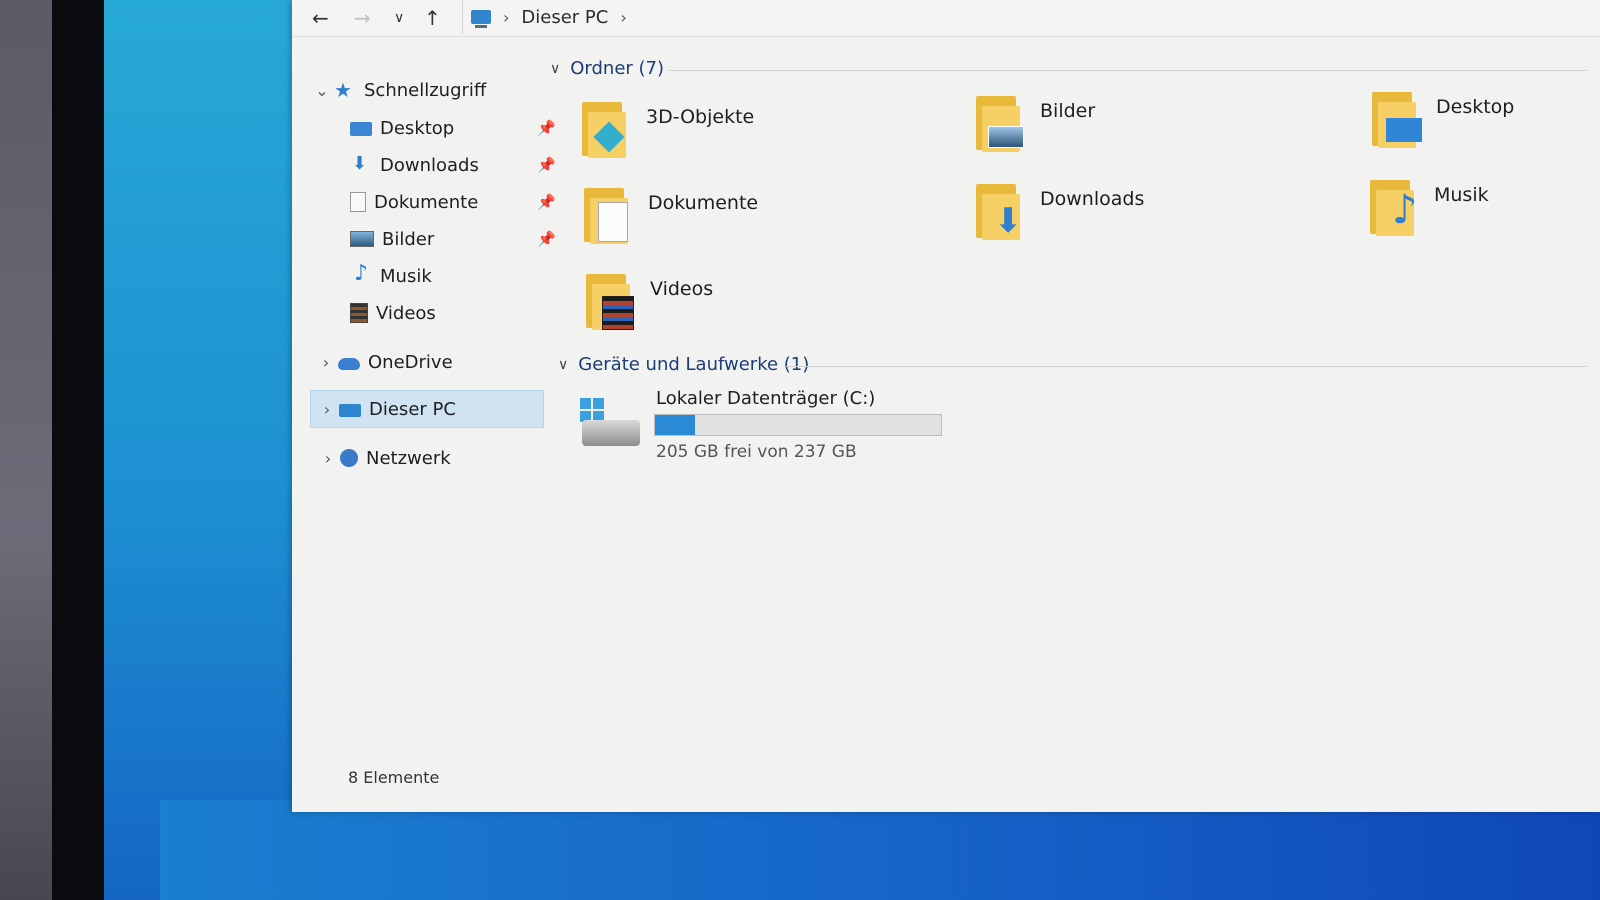  Describe the element at coordinates (362, 18) in the screenshot. I see `forward-arrow-icon: →` at that location.